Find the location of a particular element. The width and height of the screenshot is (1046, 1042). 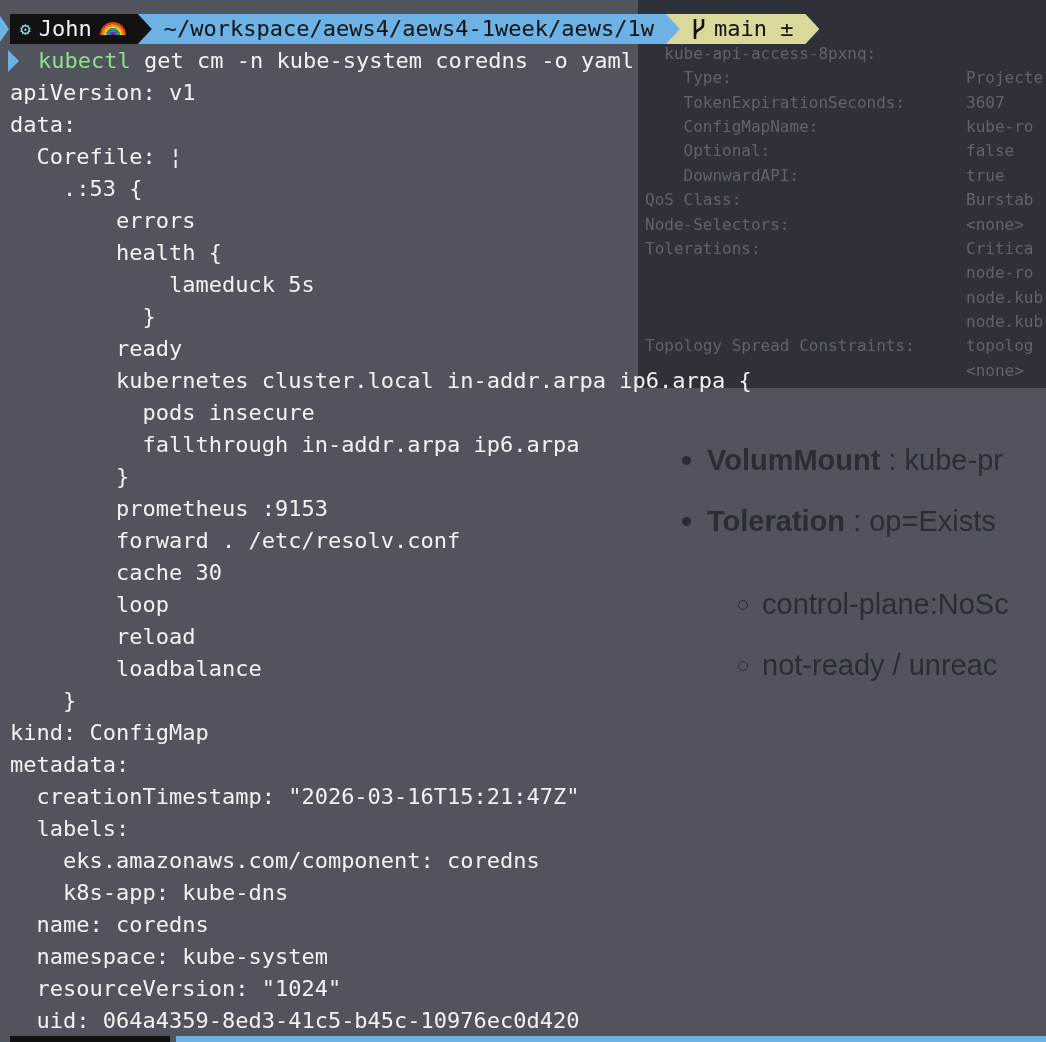

prompt-chevron-icon is located at coordinates (14, 61).